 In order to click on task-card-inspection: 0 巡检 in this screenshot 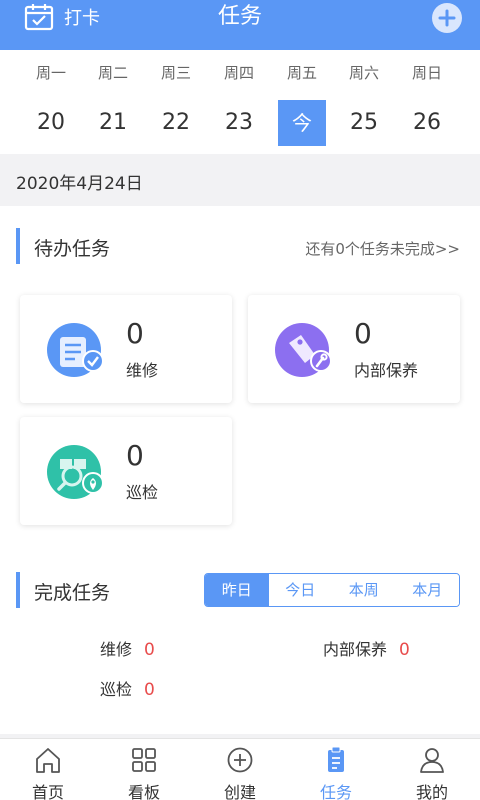, I will do `click(126, 471)`.